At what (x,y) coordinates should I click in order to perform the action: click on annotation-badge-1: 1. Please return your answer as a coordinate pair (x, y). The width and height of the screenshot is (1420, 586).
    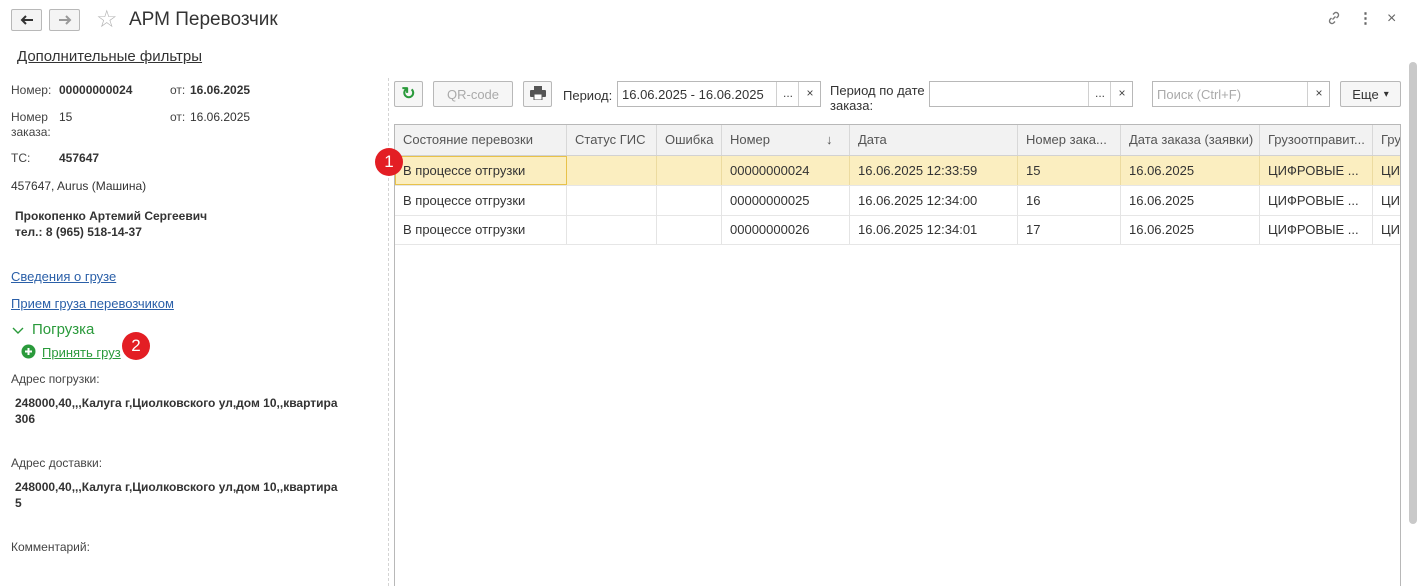
    Looking at the image, I should click on (389, 162).